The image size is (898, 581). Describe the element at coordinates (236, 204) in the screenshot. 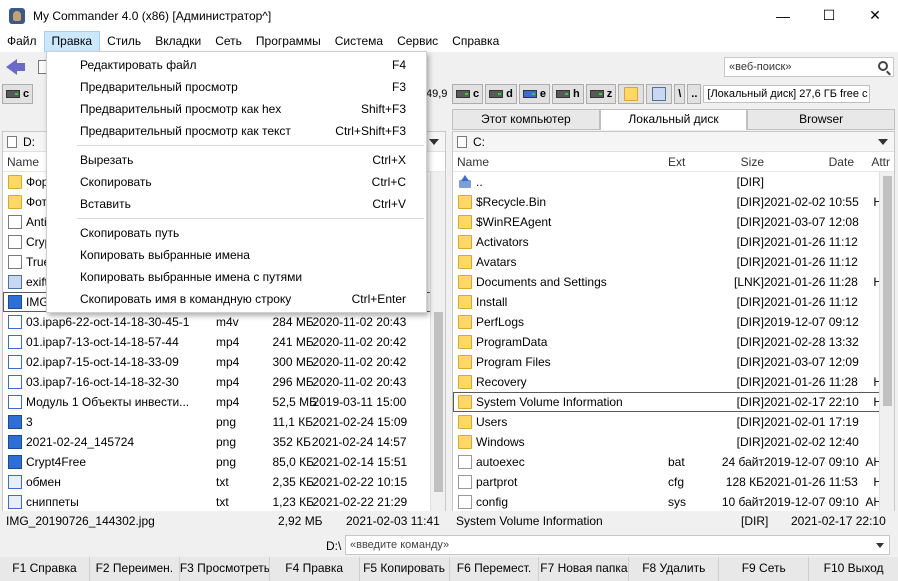

I see `menu-item-paste: Вставить Ctrl+V` at that location.